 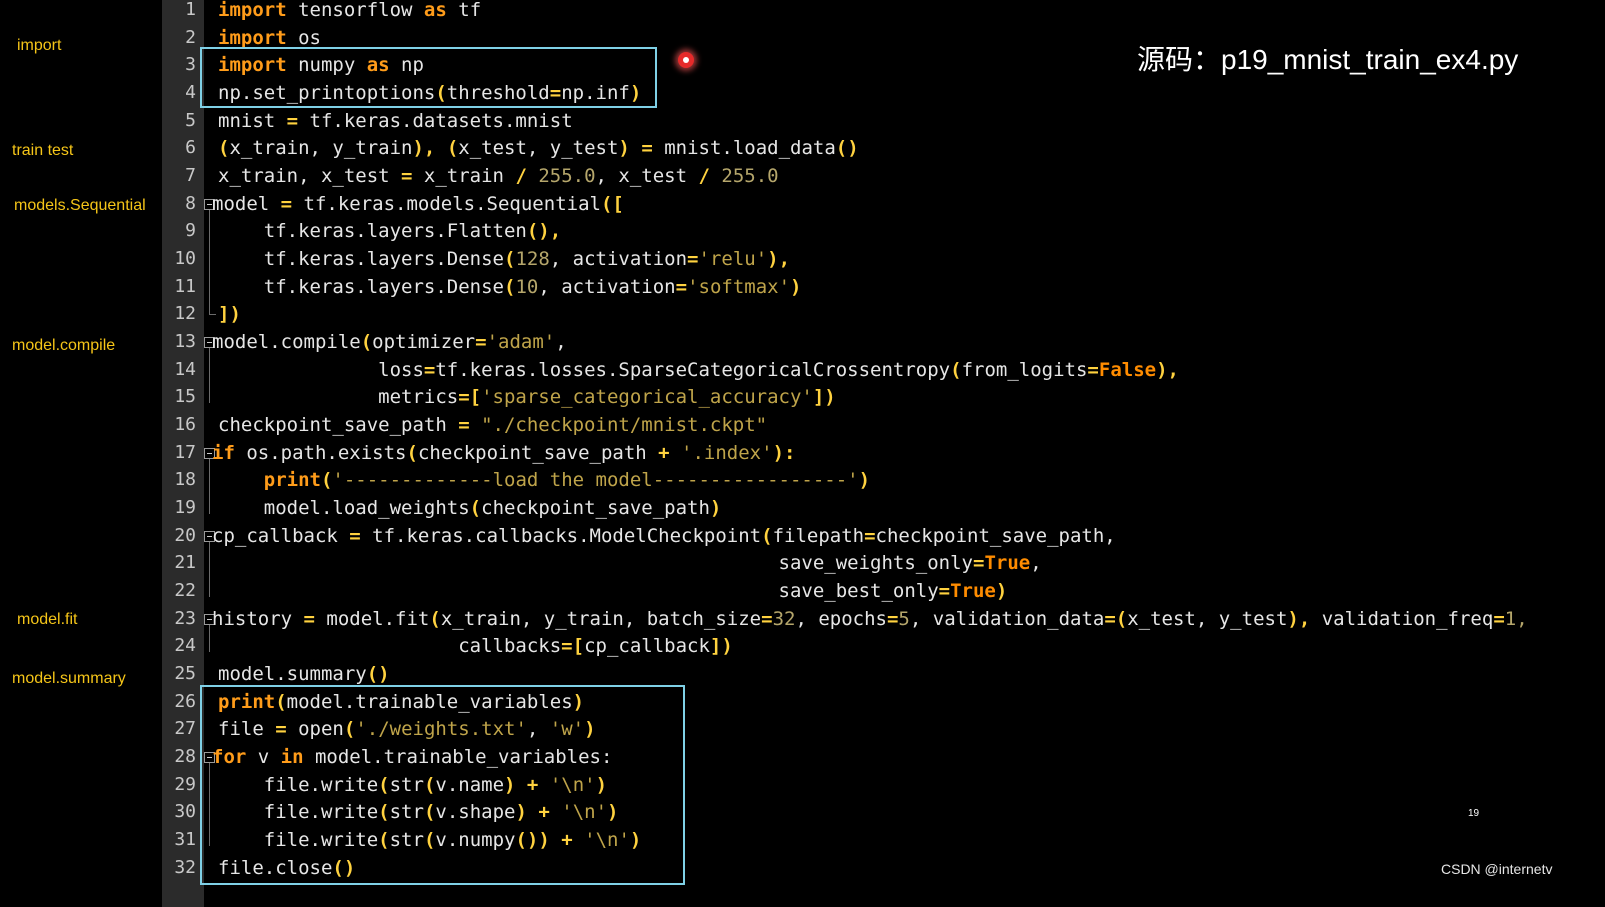 I want to click on line-number: 16, so click(x=185, y=424).